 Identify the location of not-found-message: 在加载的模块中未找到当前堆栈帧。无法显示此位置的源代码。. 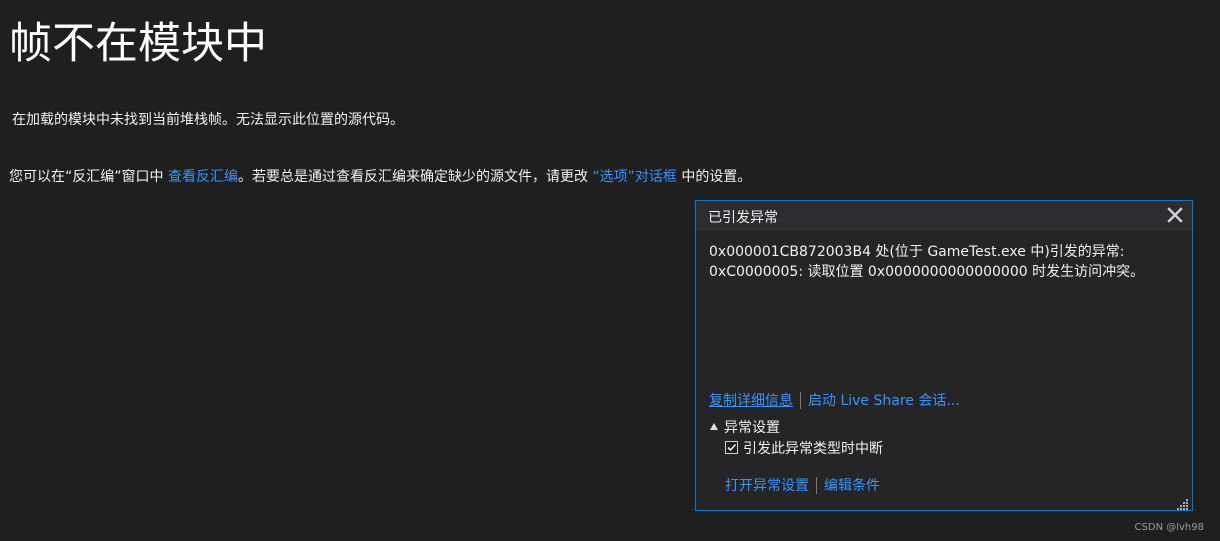
(208, 120).